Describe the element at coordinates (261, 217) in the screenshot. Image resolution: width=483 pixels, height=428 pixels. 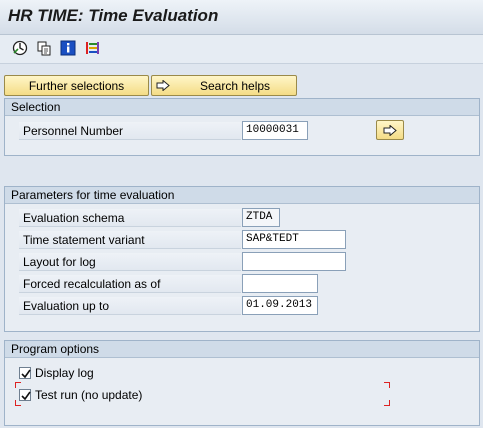
I see `evaluation-schema-input: ZTDA` at that location.